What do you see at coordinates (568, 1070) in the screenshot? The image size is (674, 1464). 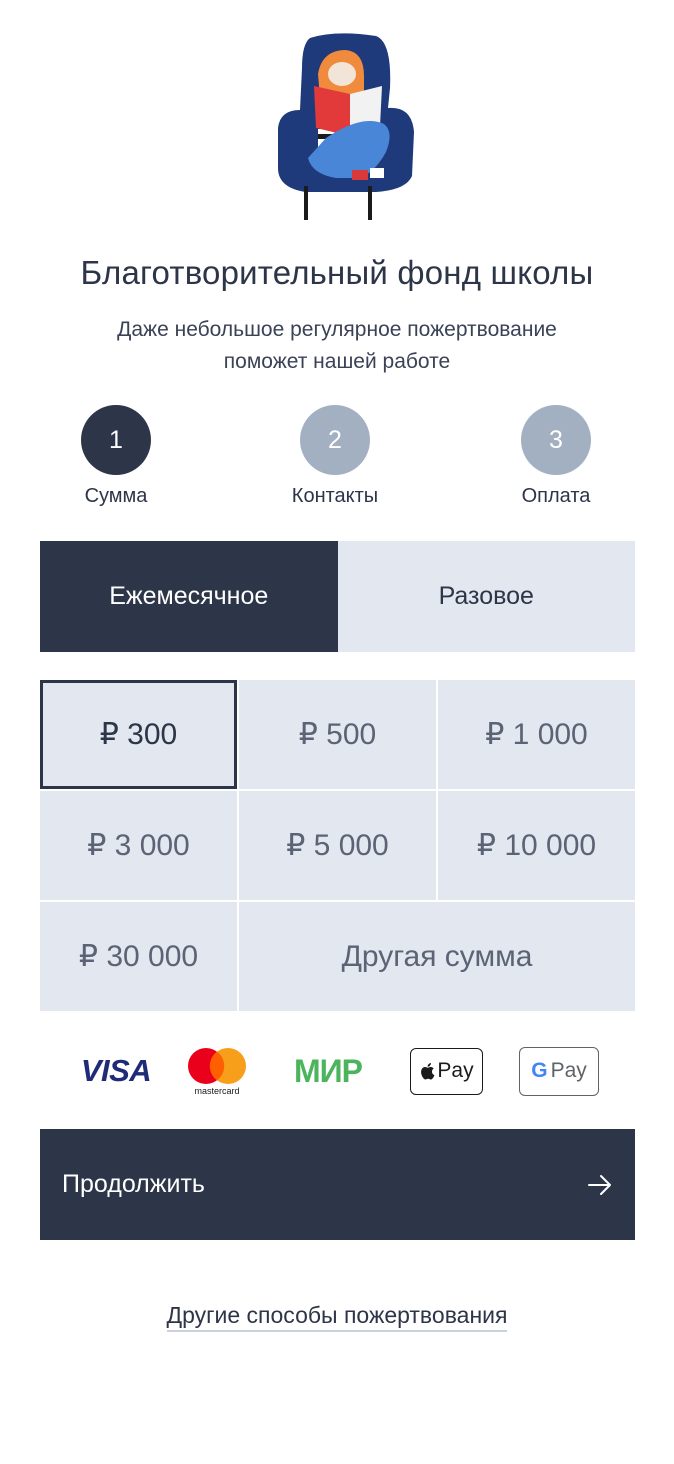 I see `google-pay-text: Pay` at bounding box center [568, 1070].